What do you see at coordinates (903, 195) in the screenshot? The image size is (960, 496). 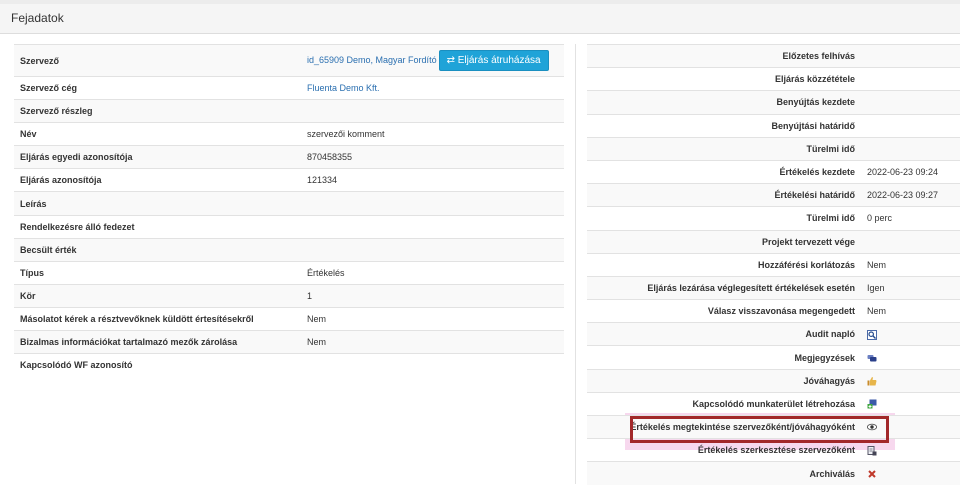 I see `row-value: 2022-06-23 09:27` at bounding box center [903, 195].